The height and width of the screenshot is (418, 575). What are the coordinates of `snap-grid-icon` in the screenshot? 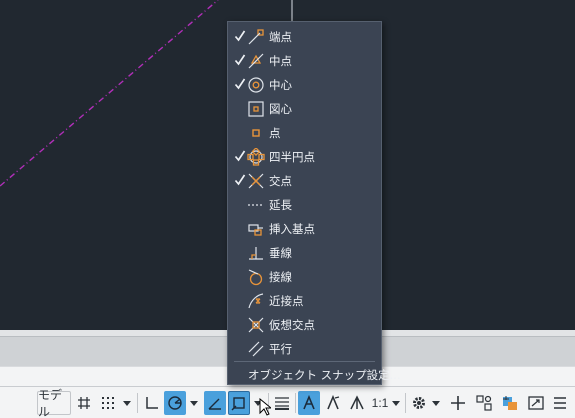 It's located at (108, 403).